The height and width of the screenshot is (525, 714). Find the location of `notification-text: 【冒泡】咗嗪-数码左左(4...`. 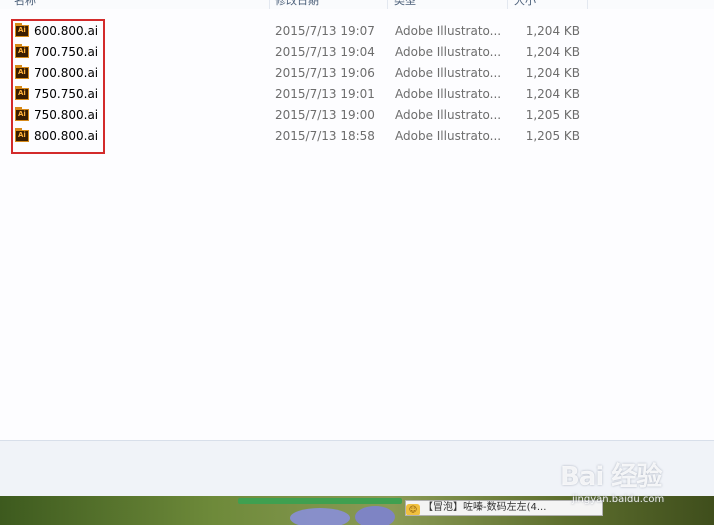

notification-text: 【冒泡】咗嗪-数码左左(4... is located at coordinates (485, 507).